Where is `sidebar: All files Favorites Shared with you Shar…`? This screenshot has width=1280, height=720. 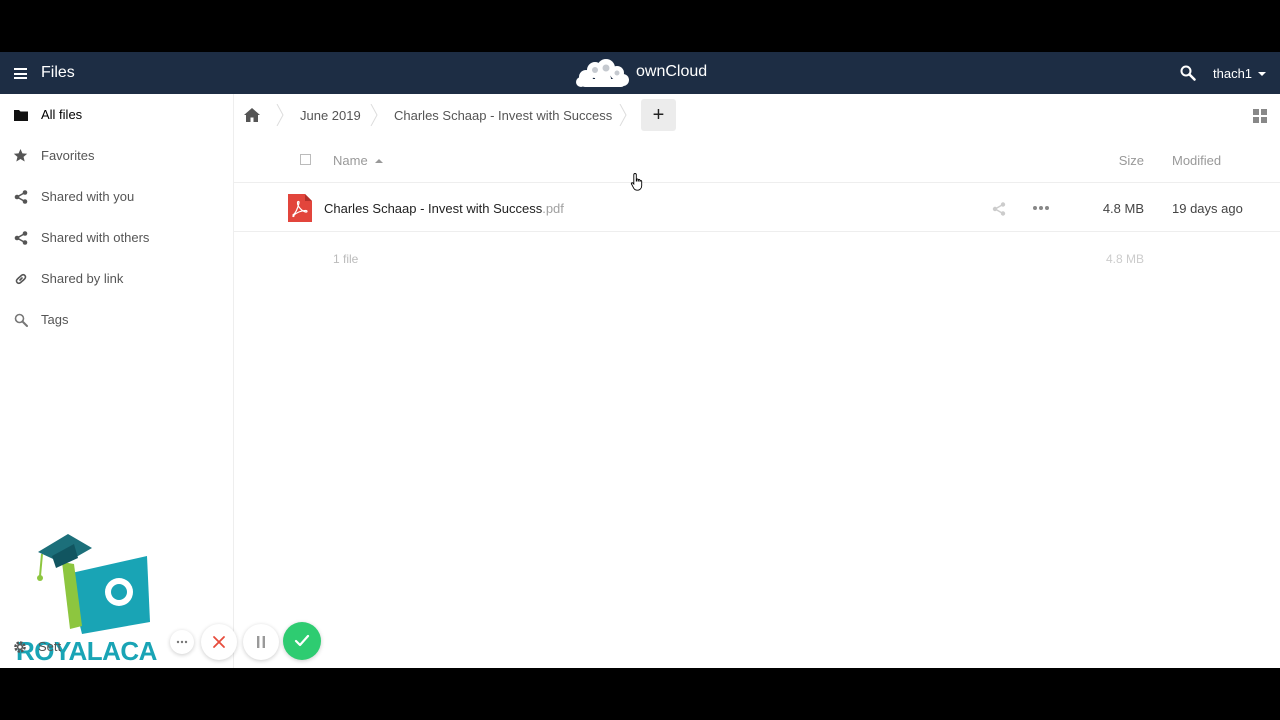 sidebar: All files Favorites Shared with you Shar… is located at coordinates (117, 381).